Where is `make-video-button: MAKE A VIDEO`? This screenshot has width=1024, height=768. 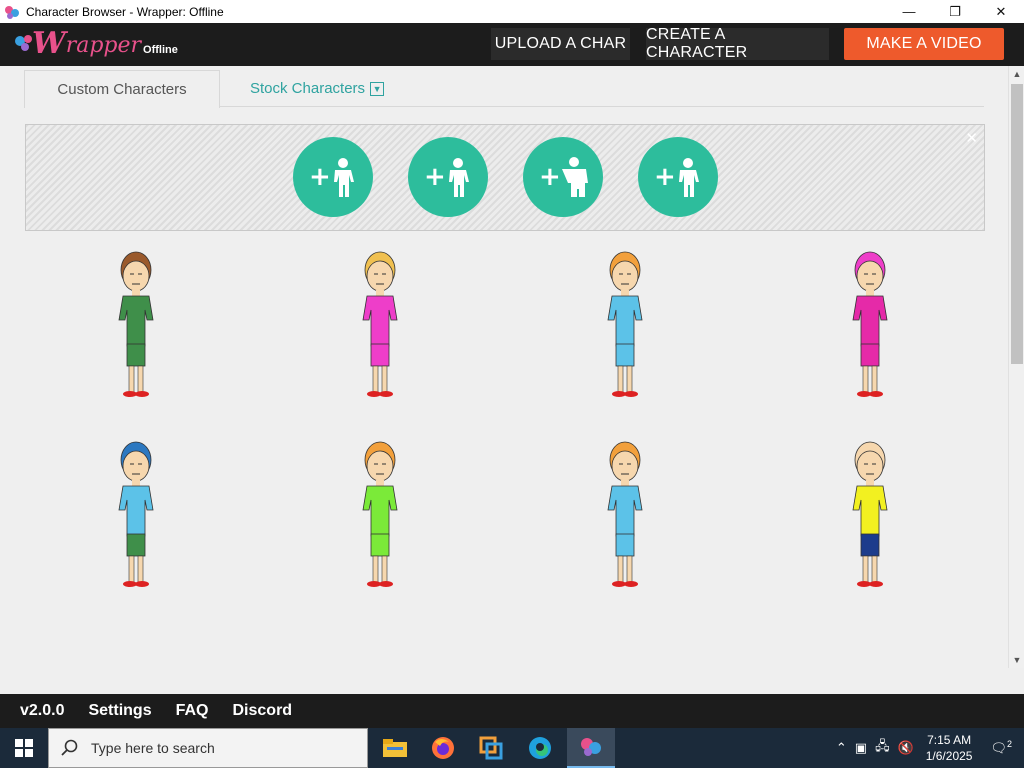 make-video-button: MAKE A VIDEO is located at coordinates (924, 44).